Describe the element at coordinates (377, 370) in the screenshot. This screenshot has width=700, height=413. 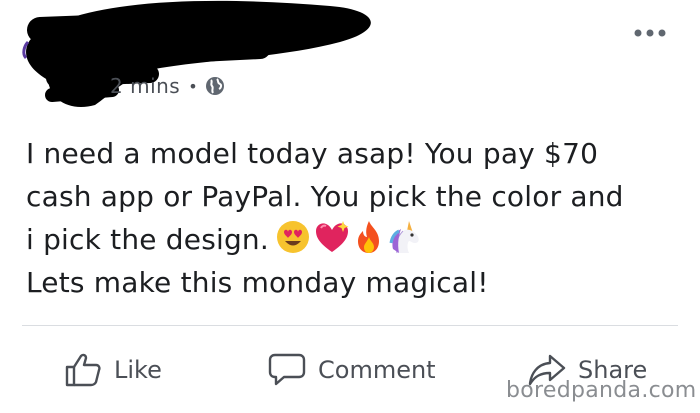
I see `comment-label: Comment` at that location.